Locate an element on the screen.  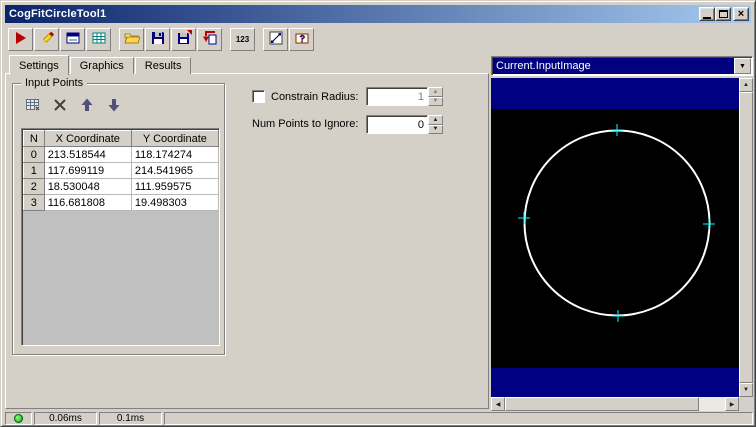
point-grid-button is located at coordinates (33, 106).